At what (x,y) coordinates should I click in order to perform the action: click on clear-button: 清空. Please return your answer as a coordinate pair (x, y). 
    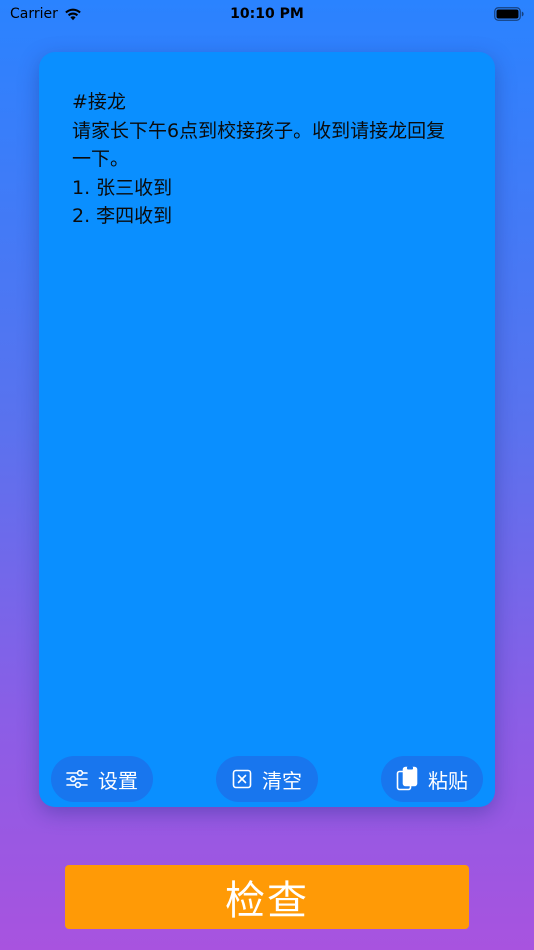
    Looking at the image, I should click on (267, 779).